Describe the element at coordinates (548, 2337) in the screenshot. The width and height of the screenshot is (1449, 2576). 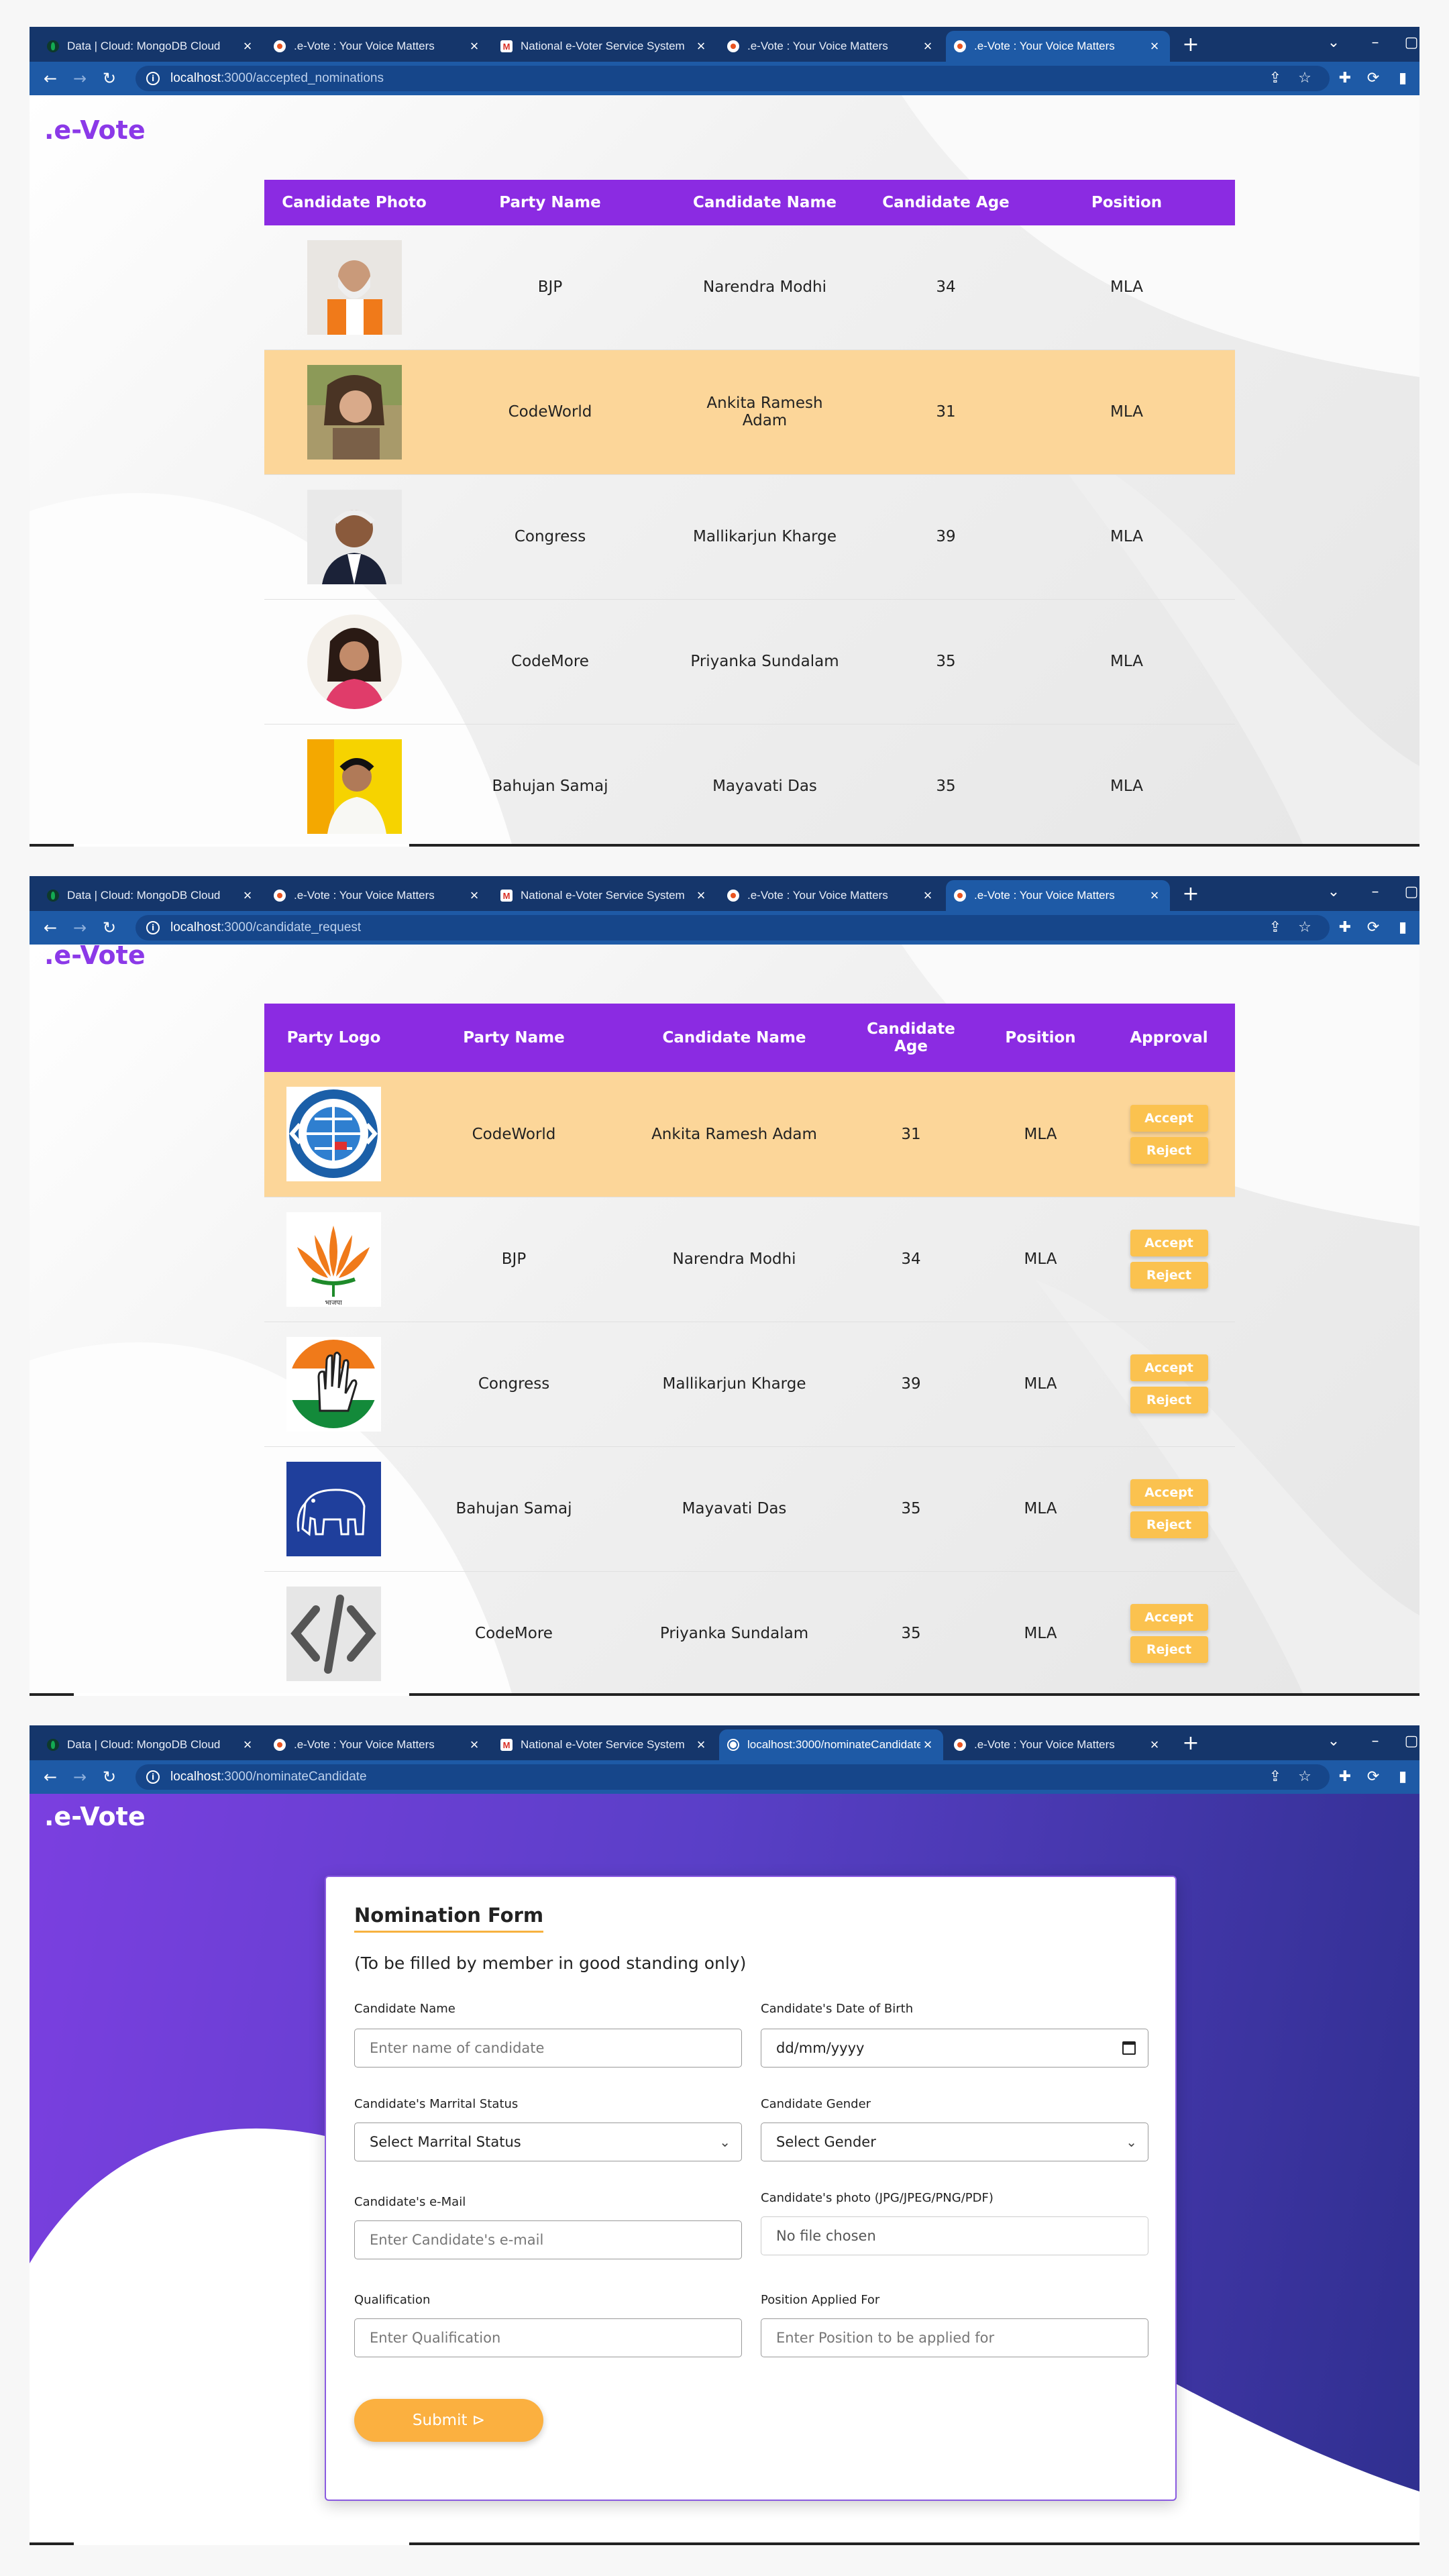
I see `qualification-input: Enter Qualification` at that location.